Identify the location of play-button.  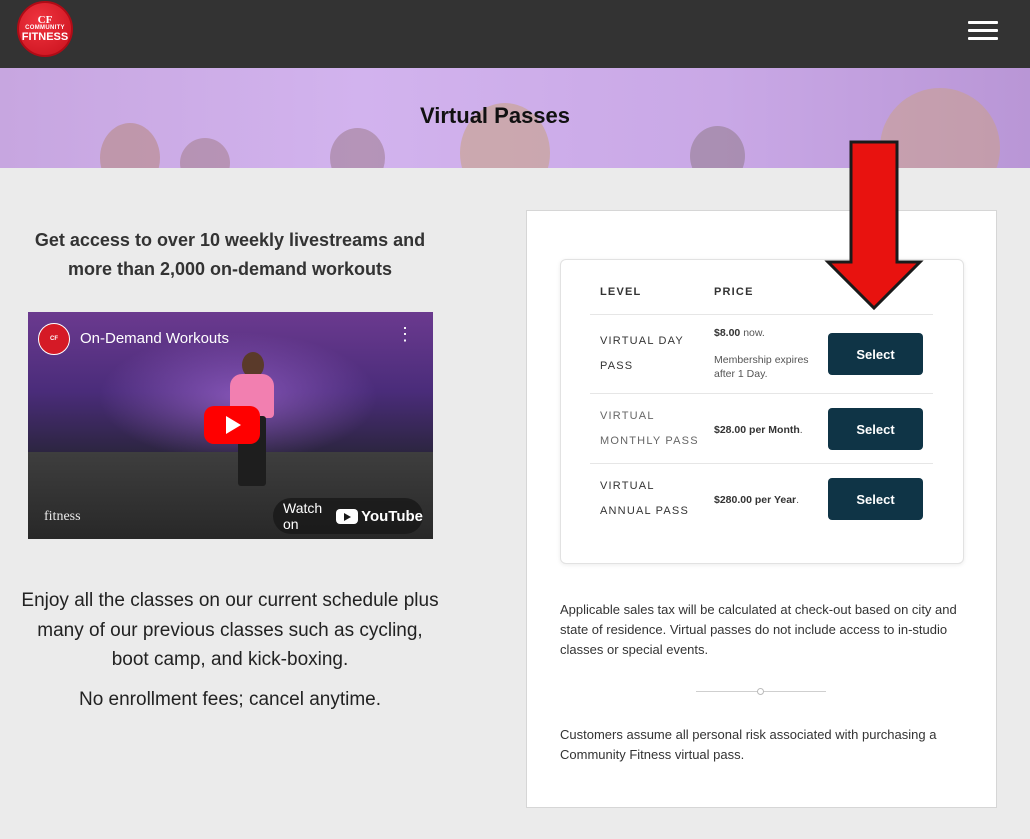
(232, 425).